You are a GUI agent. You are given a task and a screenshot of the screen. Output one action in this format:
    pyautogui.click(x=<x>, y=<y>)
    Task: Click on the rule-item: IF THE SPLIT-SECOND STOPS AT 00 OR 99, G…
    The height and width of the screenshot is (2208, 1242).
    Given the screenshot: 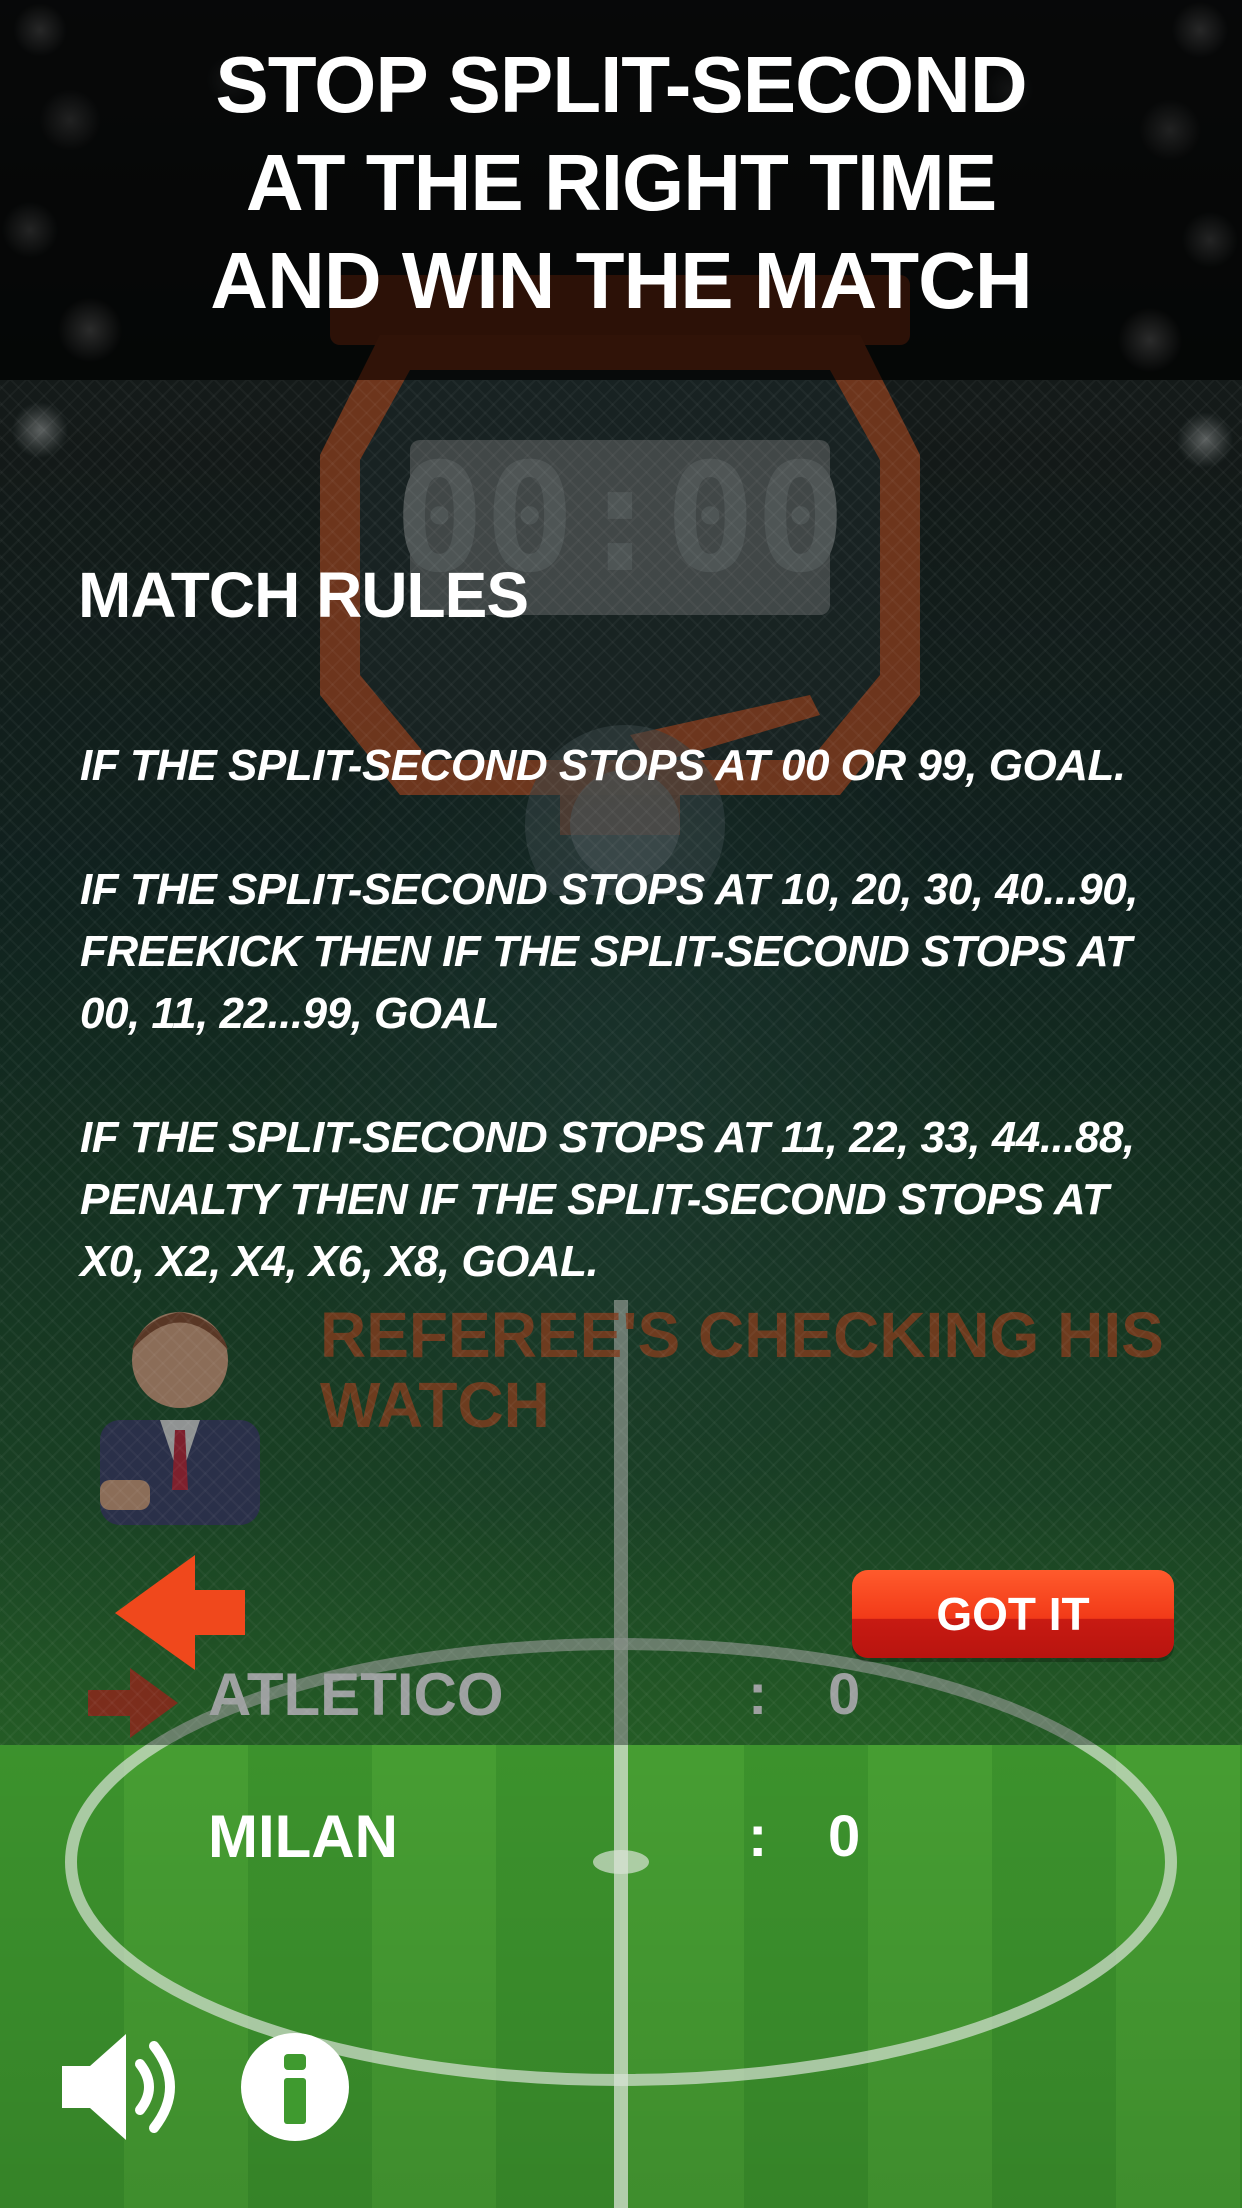 What is the action you would take?
    pyautogui.click(x=603, y=765)
    